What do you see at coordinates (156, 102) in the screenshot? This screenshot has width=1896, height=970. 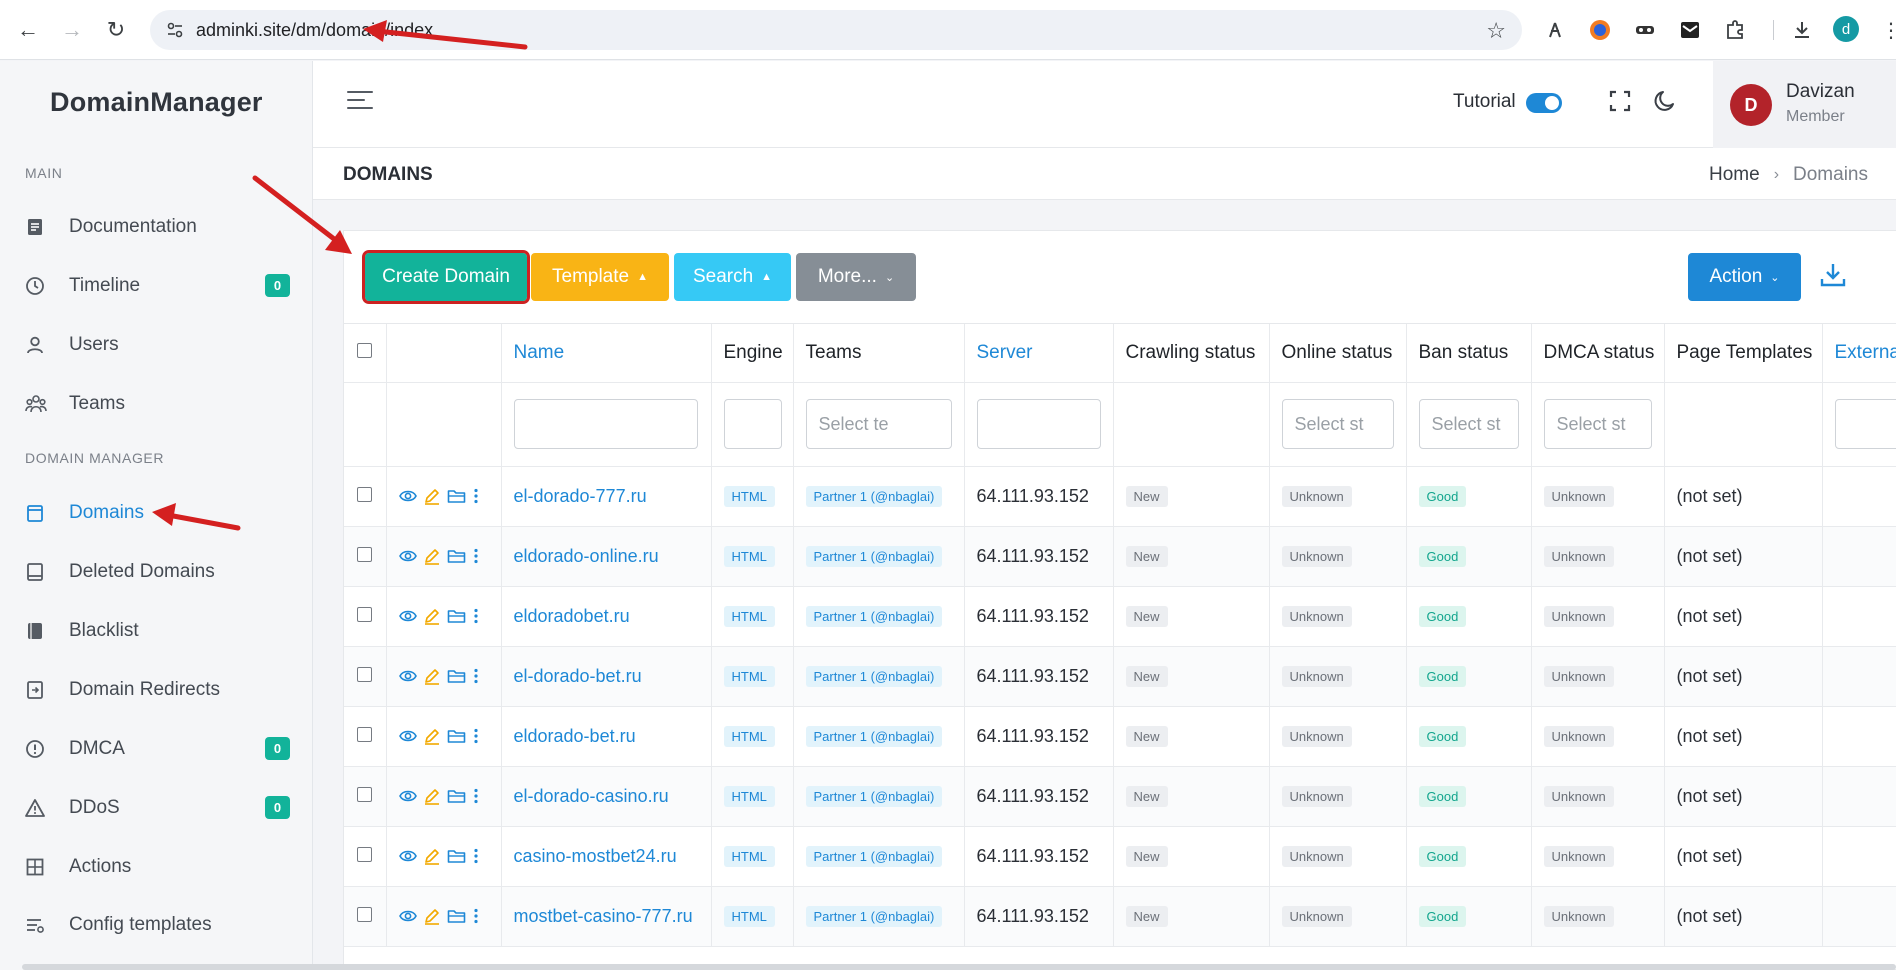 I see `brand-logo: DomainManager` at bounding box center [156, 102].